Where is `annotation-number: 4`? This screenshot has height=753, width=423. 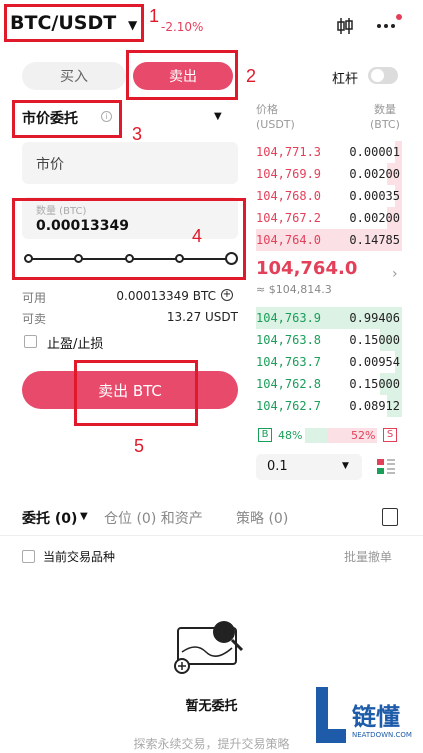 annotation-number: 4 is located at coordinates (197, 236).